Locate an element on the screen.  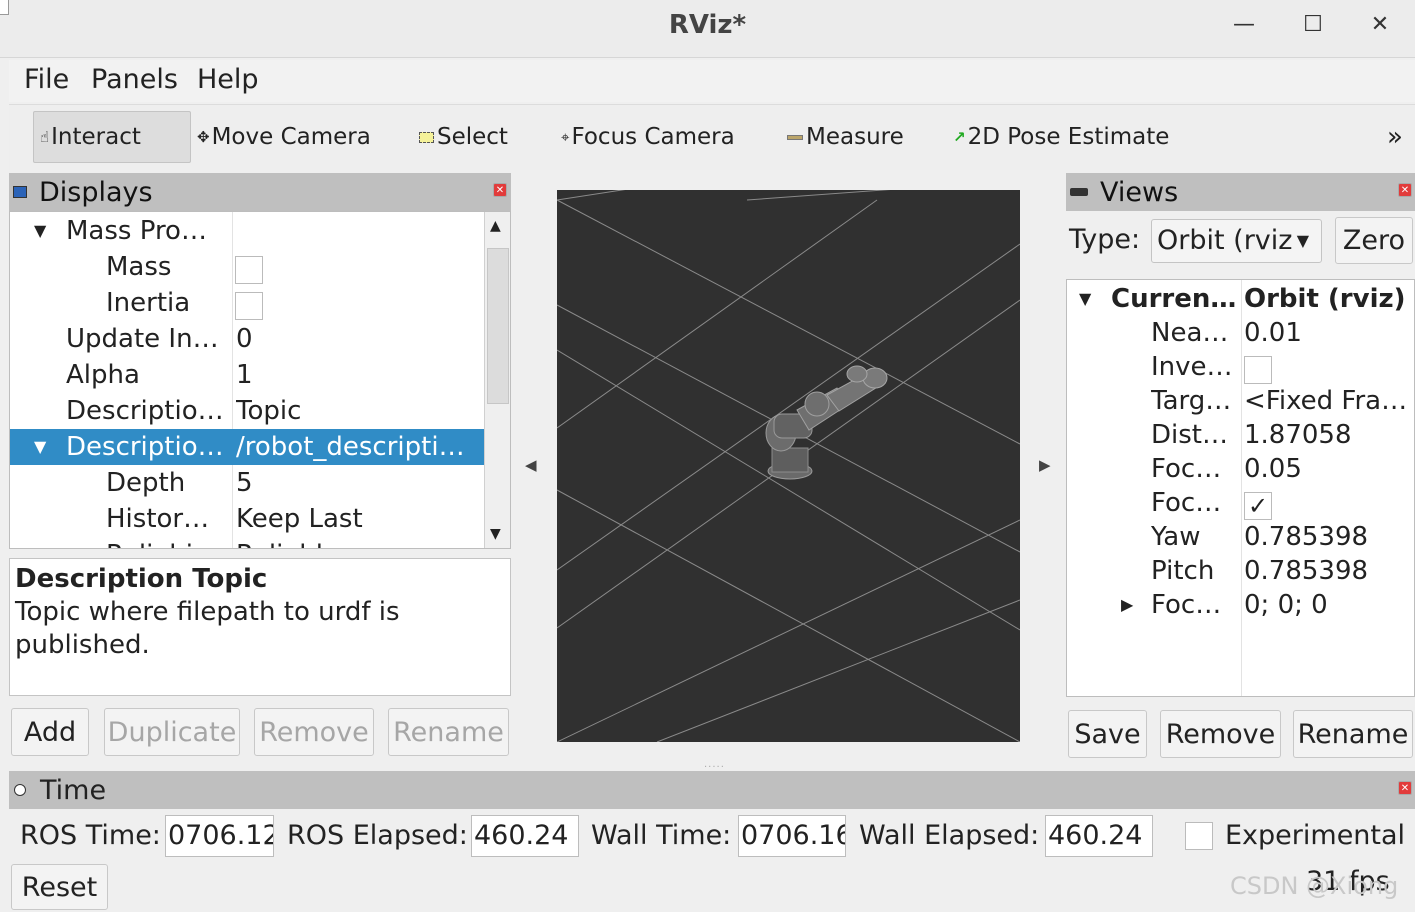
menu-bar: File Panels Help is located at coordinates (712, 81).